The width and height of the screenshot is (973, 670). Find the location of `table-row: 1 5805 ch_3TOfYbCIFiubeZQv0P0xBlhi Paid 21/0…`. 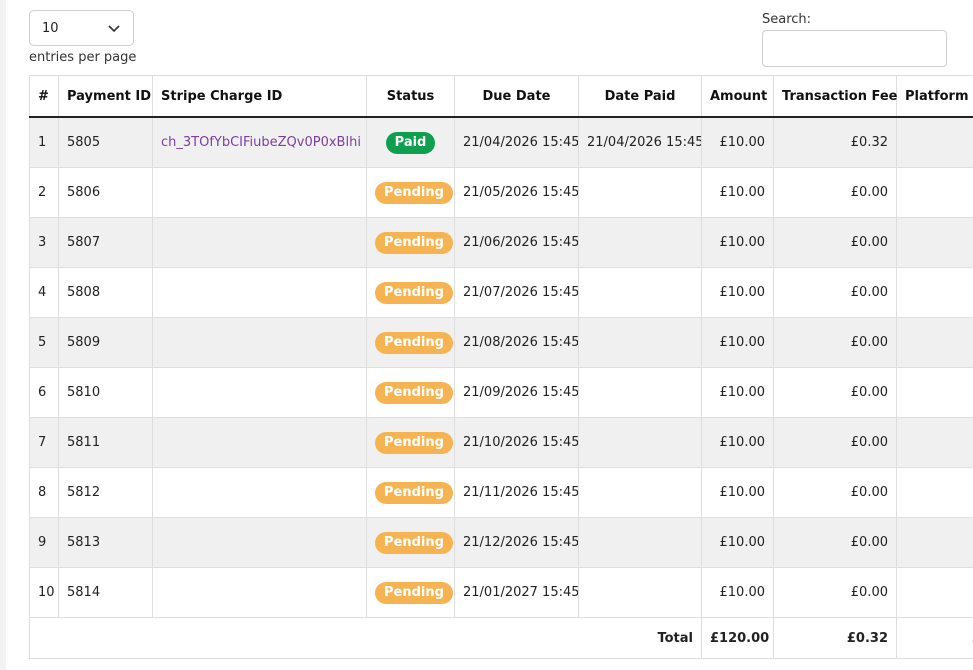

table-row: 1 5805 ch_3TOfYbCIFiubeZQv0P0xBlhi Paid 21/0… is located at coordinates (501, 142).